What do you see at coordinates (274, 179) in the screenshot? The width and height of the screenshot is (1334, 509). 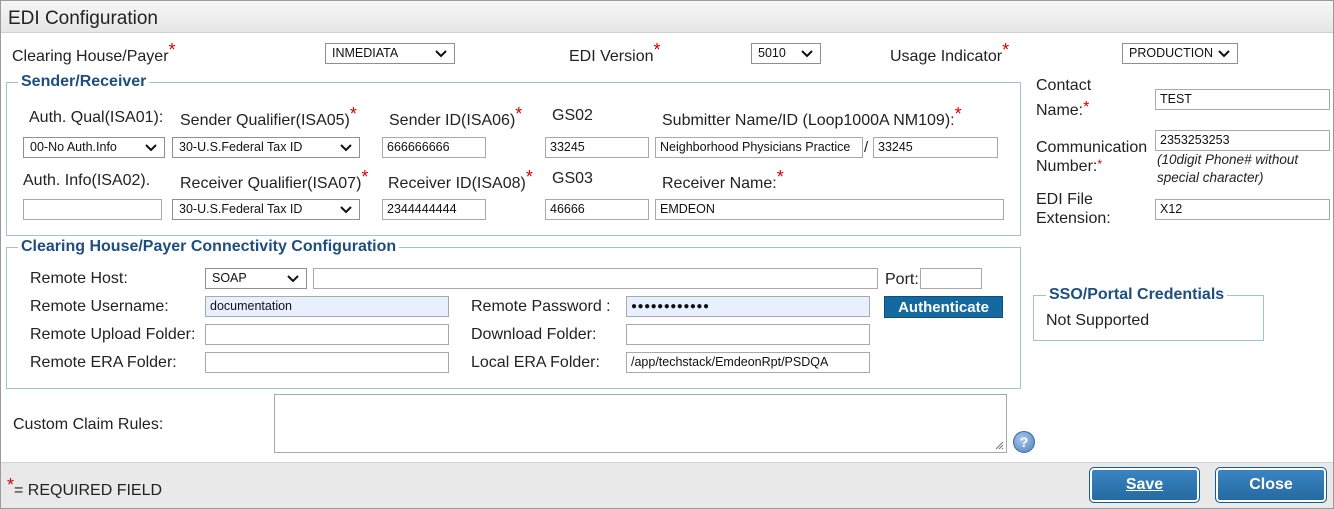 I see `receiver-qualifier-label: Receiver Qualifier(ISA07)*` at bounding box center [274, 179].